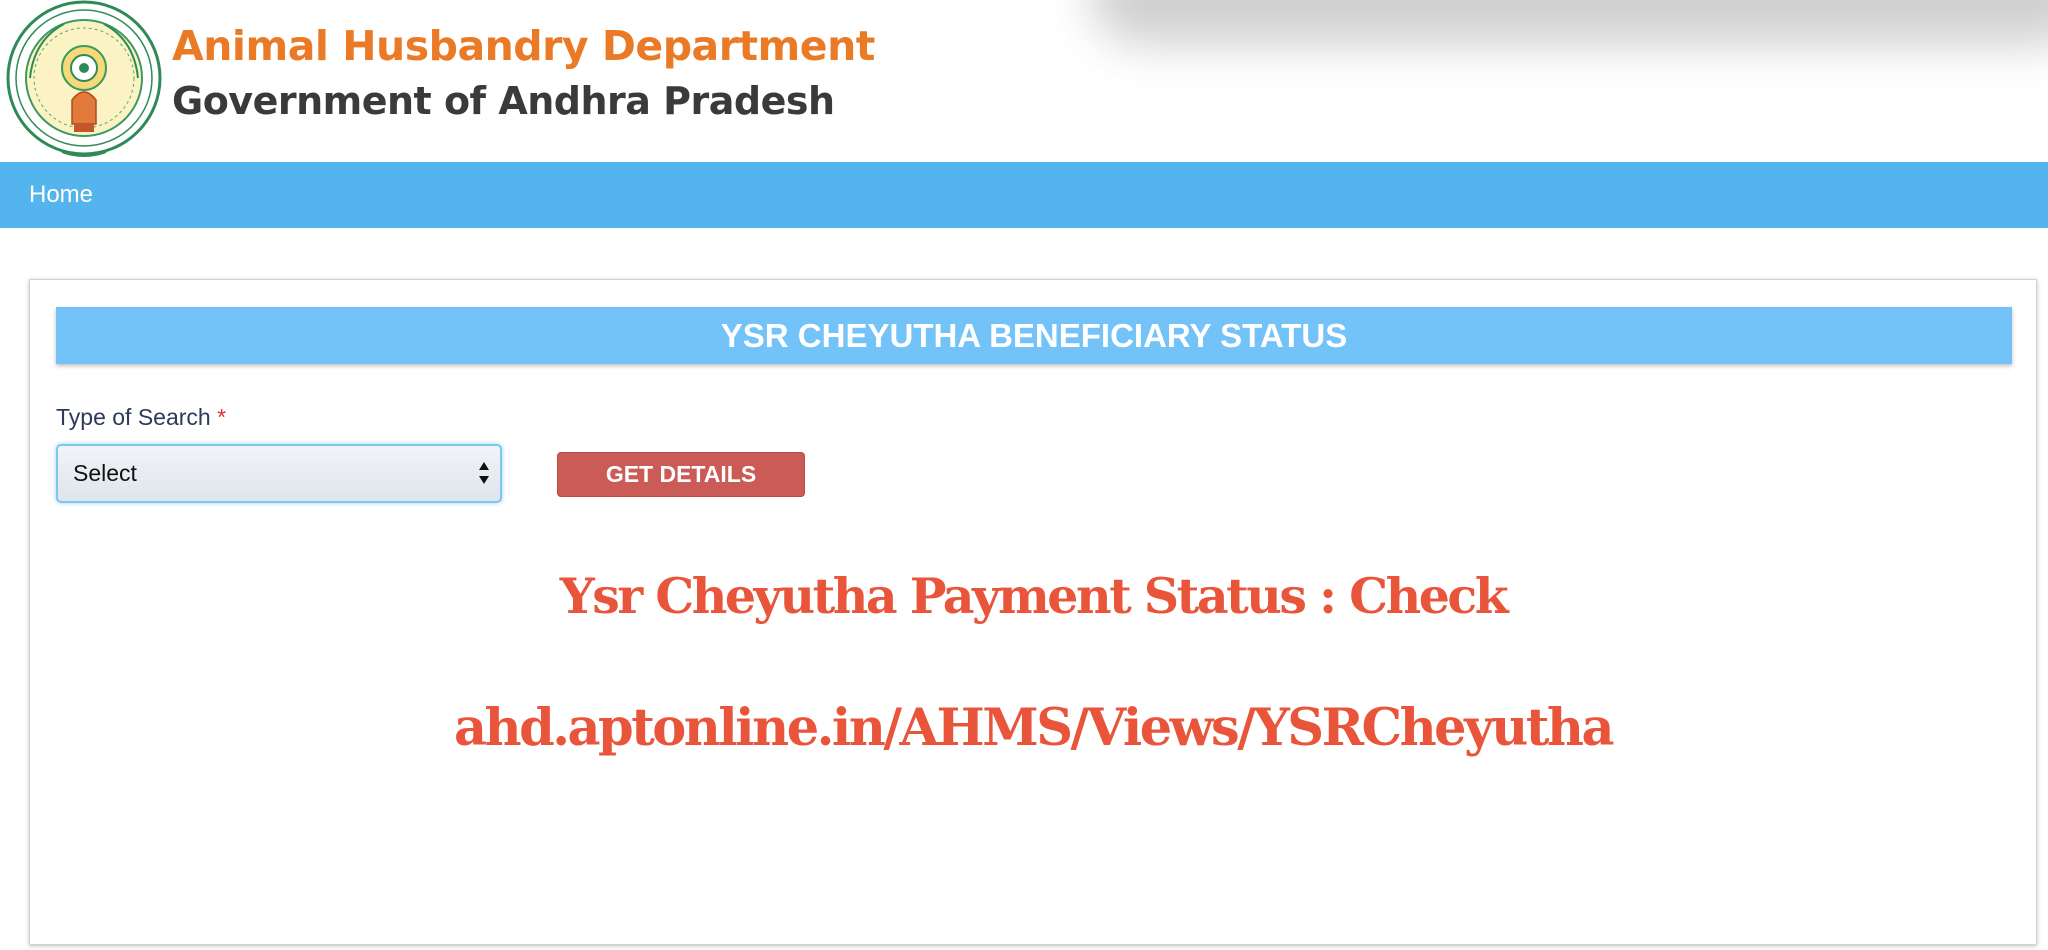 The height and width of the screenshot is (950, 2048). I want to click on header-shadow-decoration, so click(1569, 22).